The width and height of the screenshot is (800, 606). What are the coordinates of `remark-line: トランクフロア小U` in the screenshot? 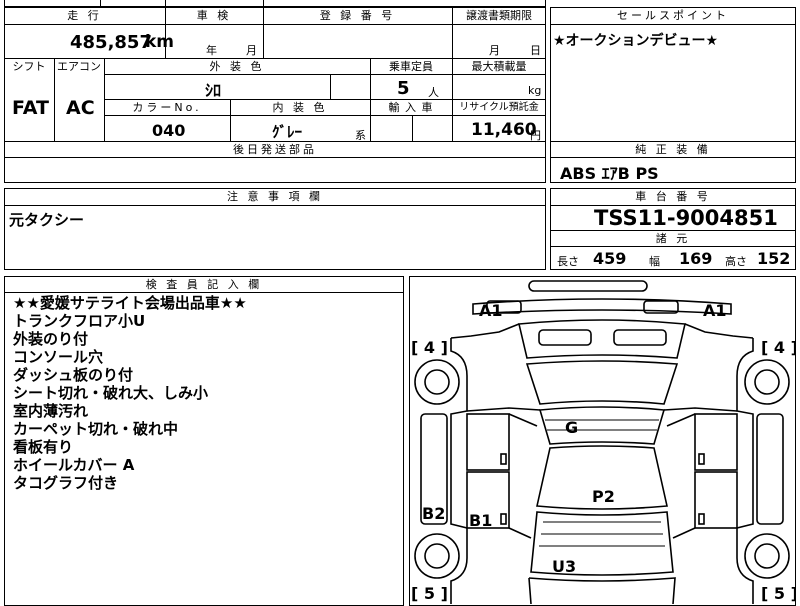 It's located at (79, 321).